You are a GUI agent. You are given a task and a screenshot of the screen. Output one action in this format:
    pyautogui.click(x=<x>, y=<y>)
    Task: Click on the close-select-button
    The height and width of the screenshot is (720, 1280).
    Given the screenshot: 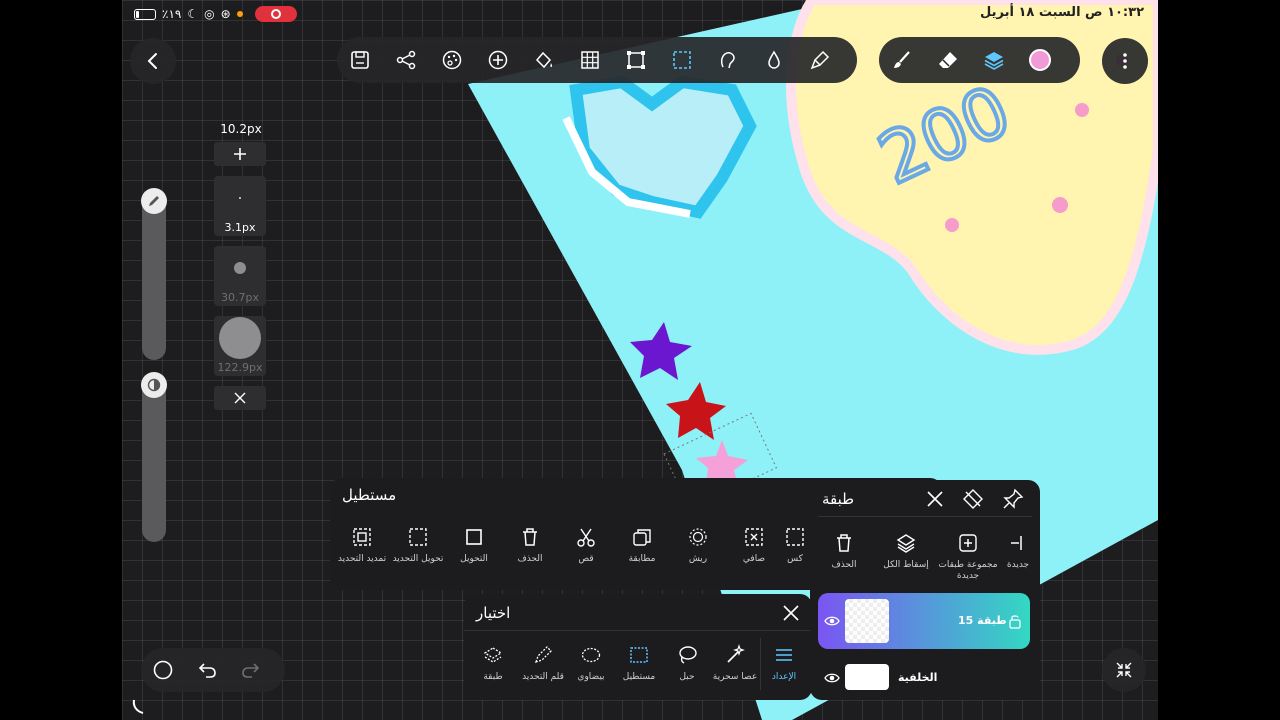 What is the action you would take?
    pyautogui.click(x=791, y=615)
    